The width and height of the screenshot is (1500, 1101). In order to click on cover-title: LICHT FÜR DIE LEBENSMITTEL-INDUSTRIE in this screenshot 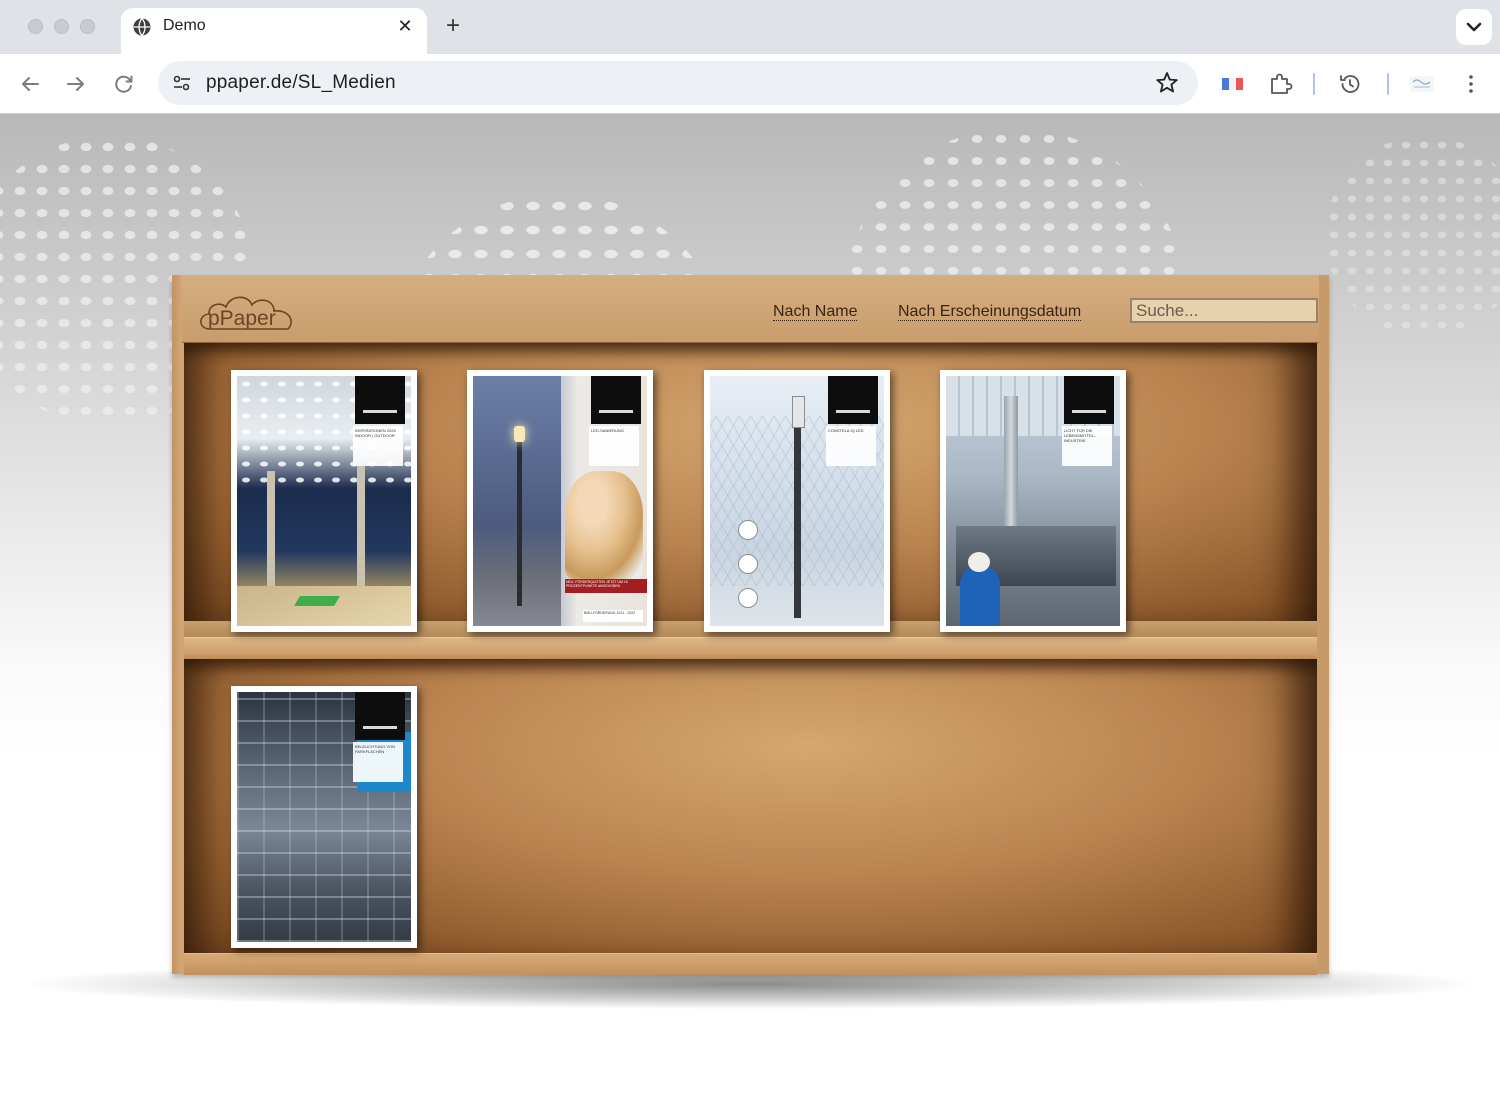, I will do `click(1087, 446)`.